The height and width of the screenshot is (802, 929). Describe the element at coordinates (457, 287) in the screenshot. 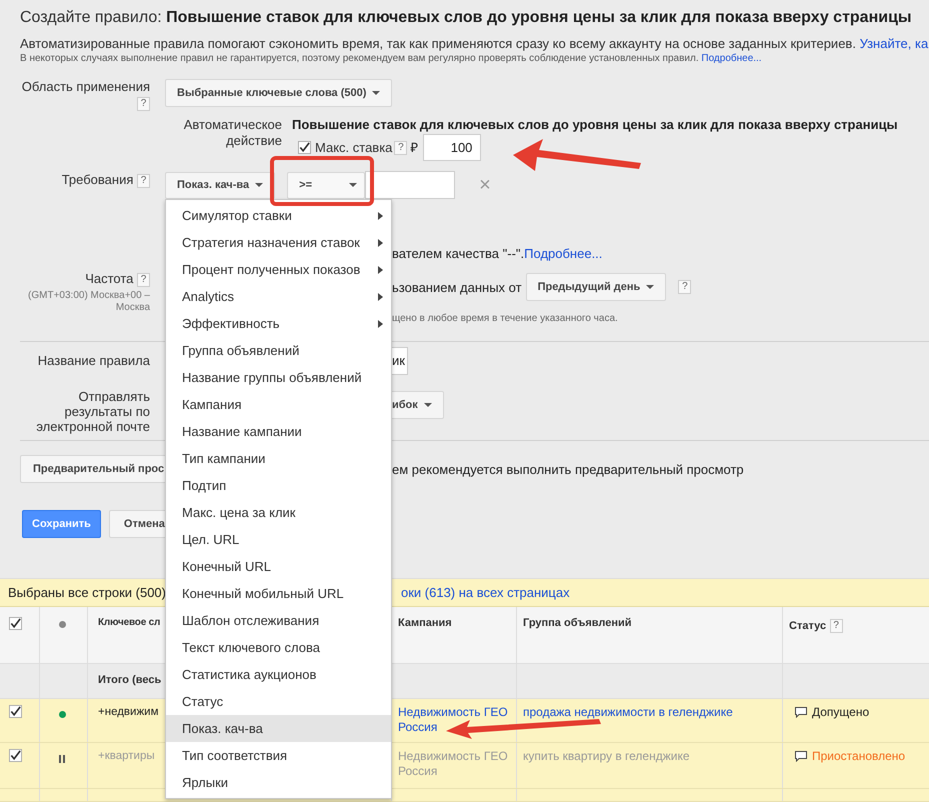

I see `data-text: ьзованием данных от` at that location.